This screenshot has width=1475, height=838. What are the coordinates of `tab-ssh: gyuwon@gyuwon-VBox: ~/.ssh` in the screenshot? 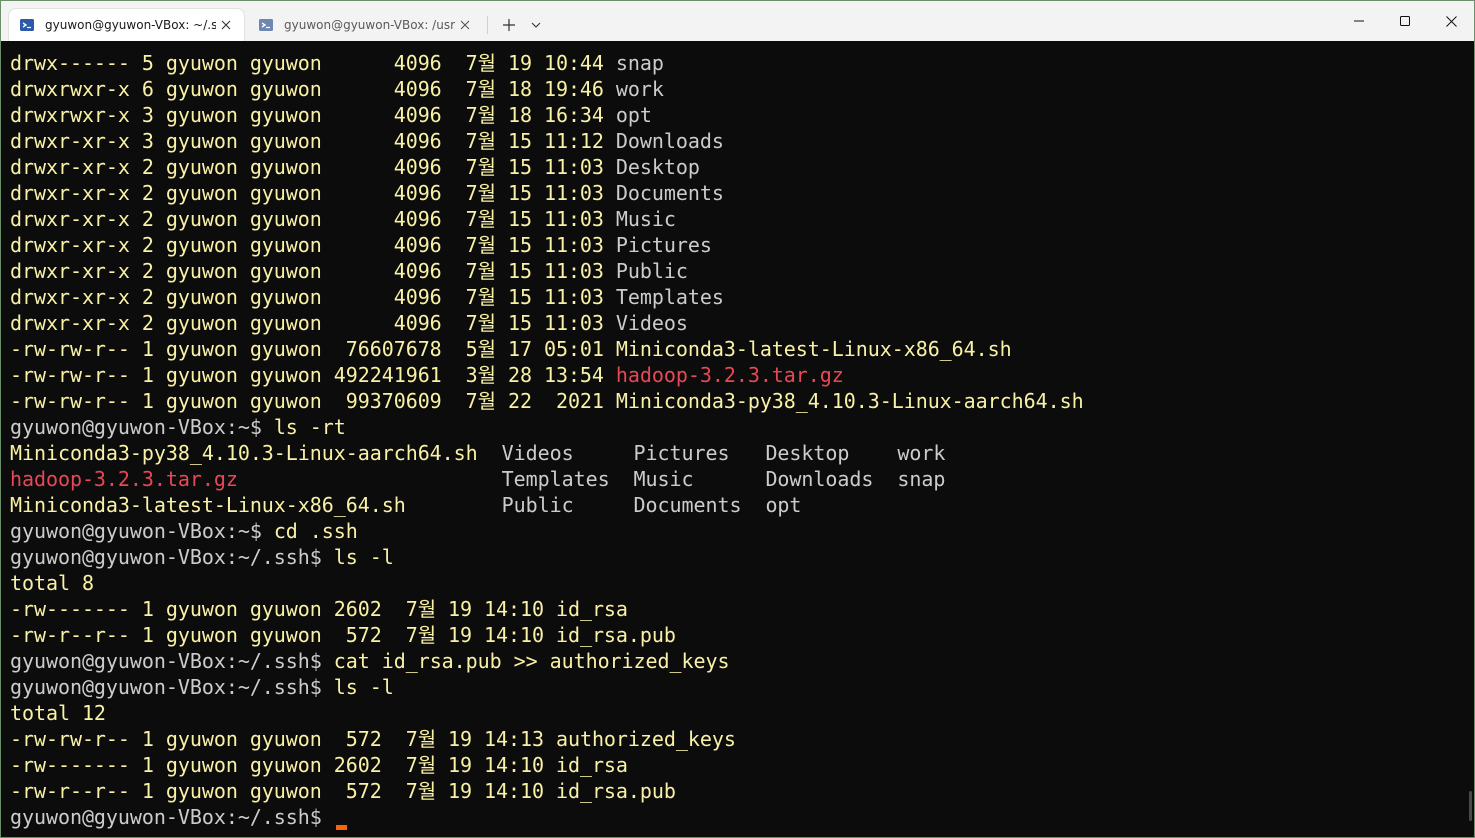 It's located at (126, 25).